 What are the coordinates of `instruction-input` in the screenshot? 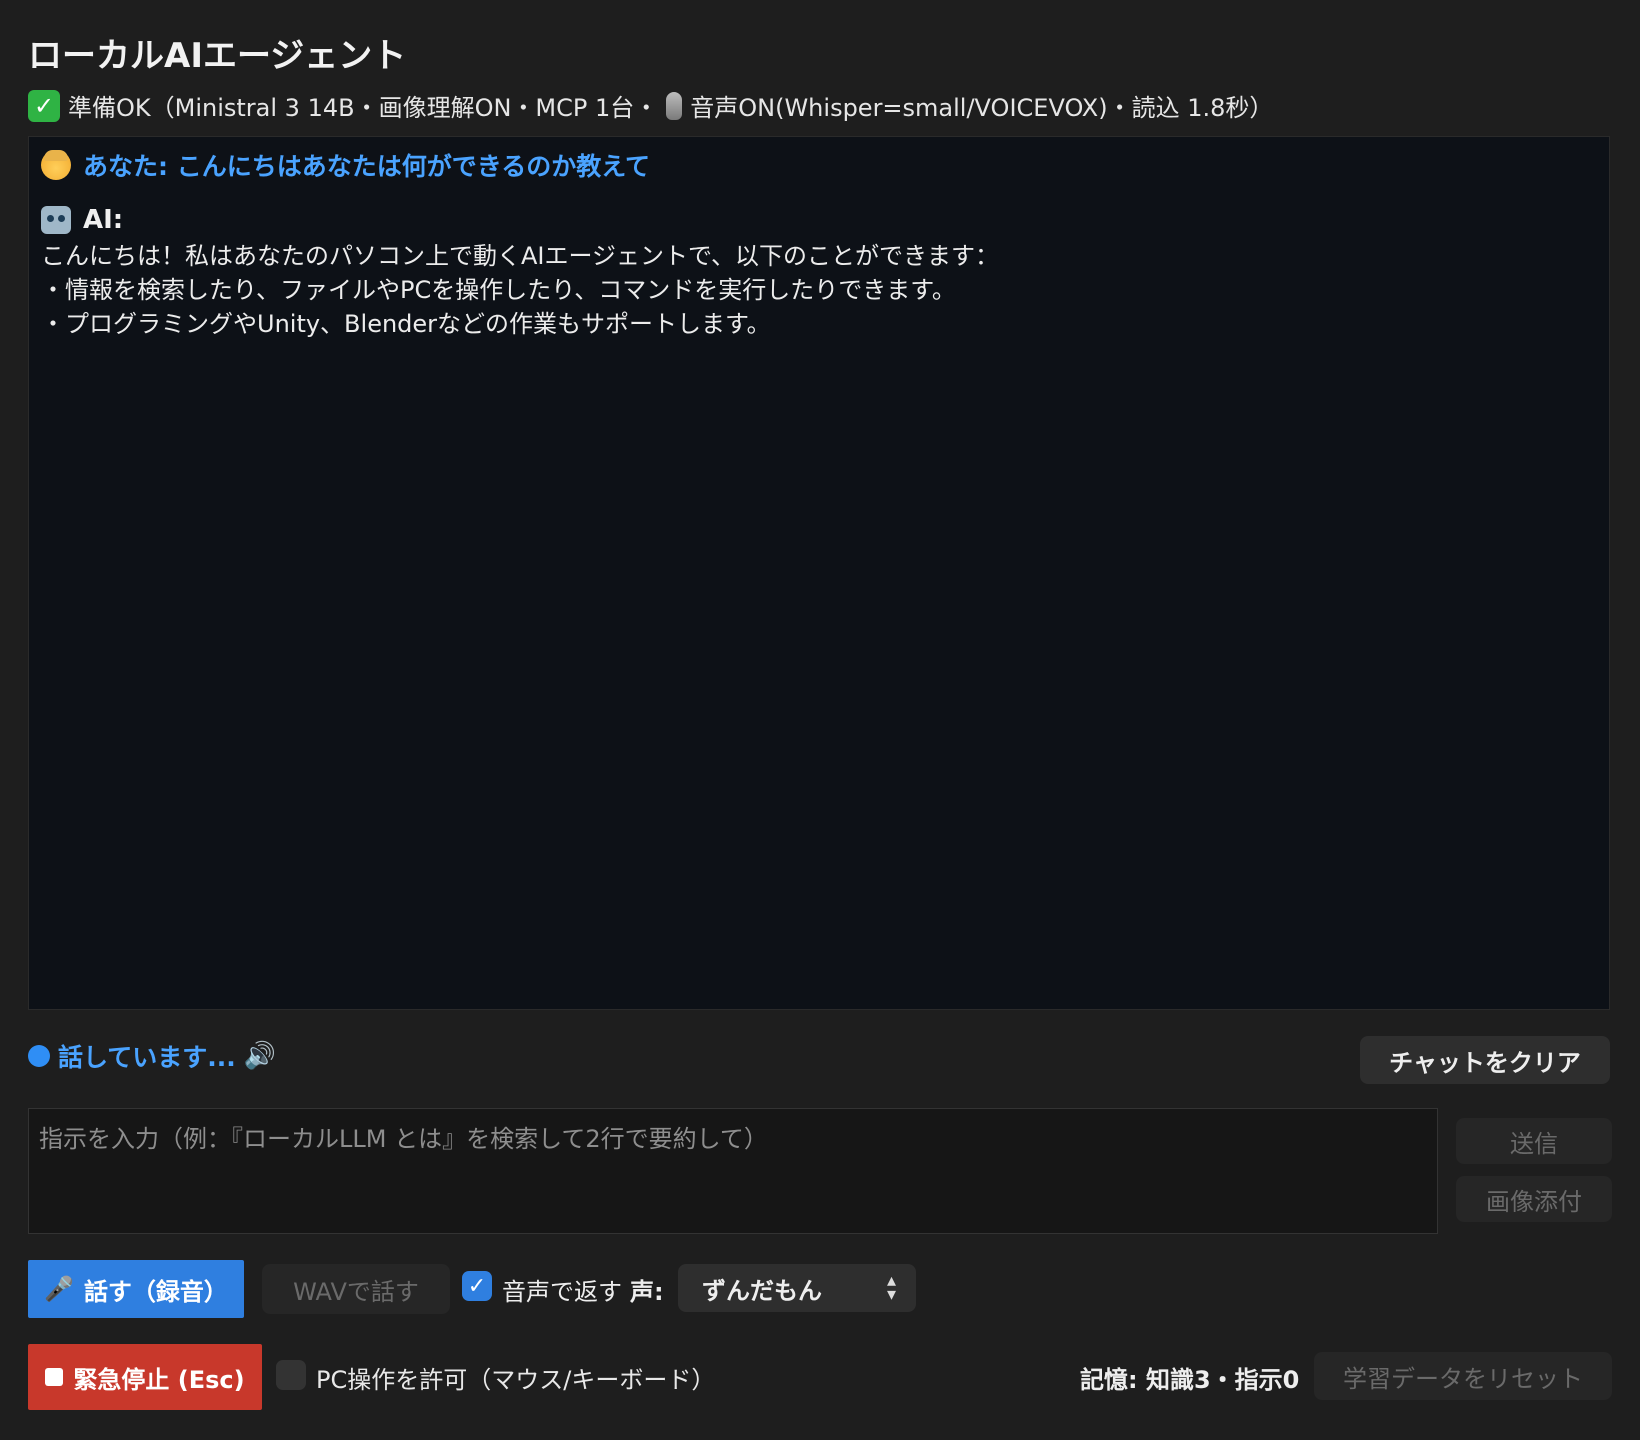 It's located at (733, 1171).